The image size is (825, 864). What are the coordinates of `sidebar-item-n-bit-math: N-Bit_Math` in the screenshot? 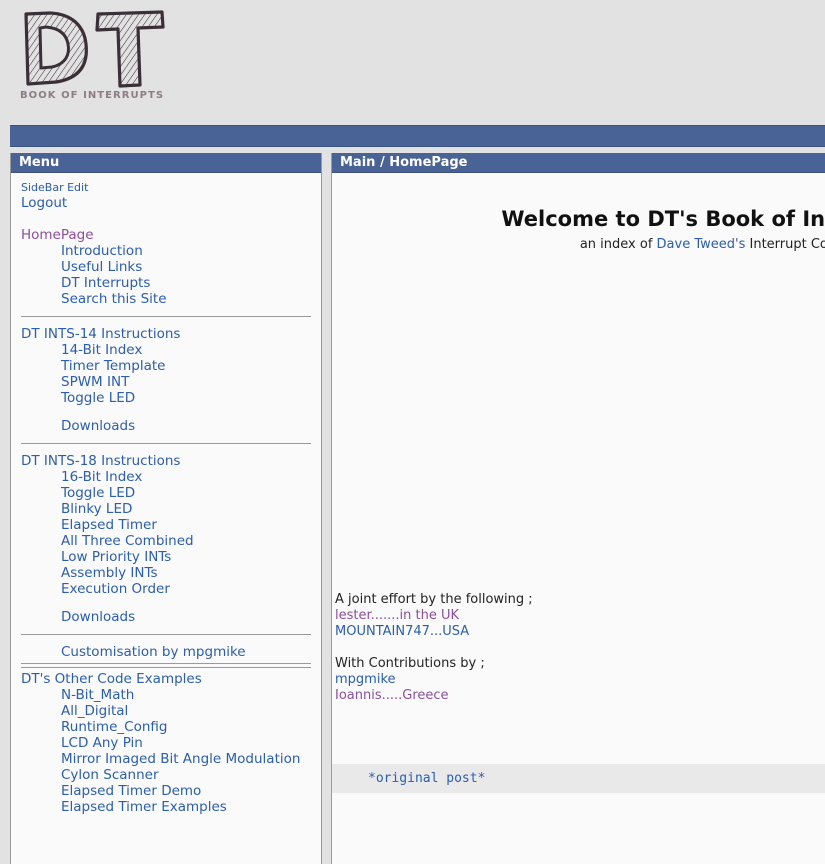 It's located at (166, 695).